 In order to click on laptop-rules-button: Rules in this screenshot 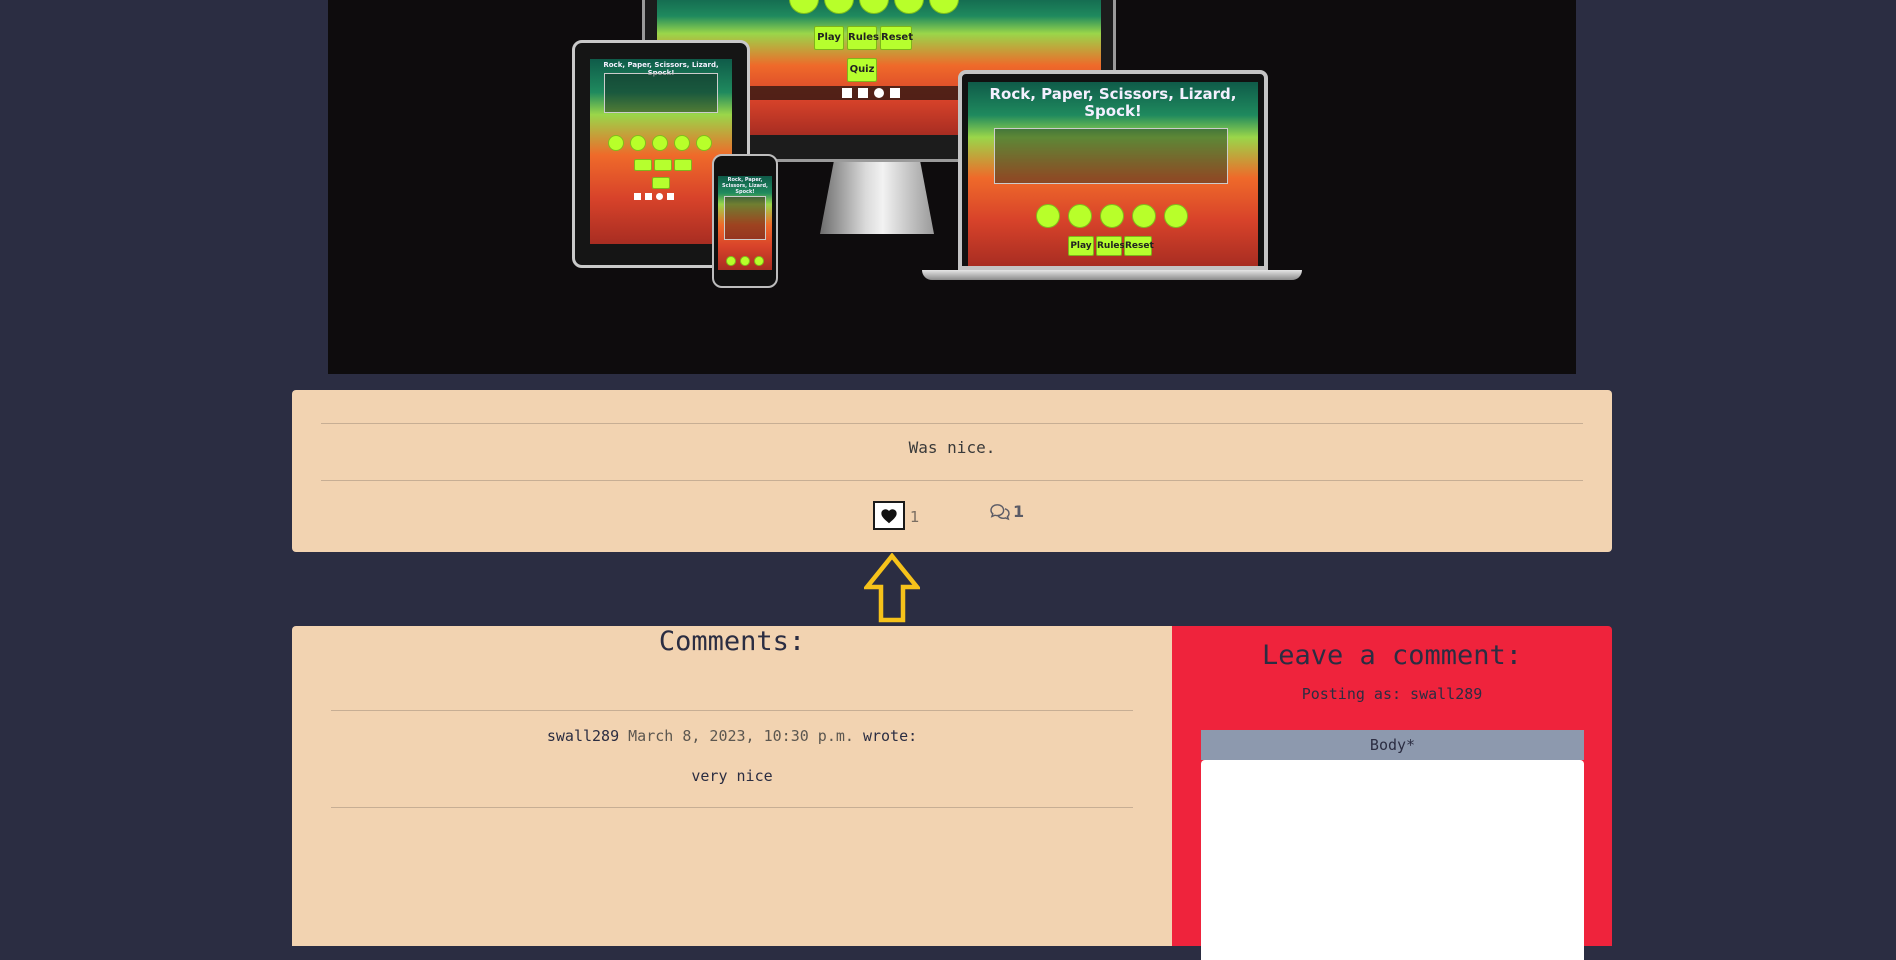, I will do `click(1110, 246)`.